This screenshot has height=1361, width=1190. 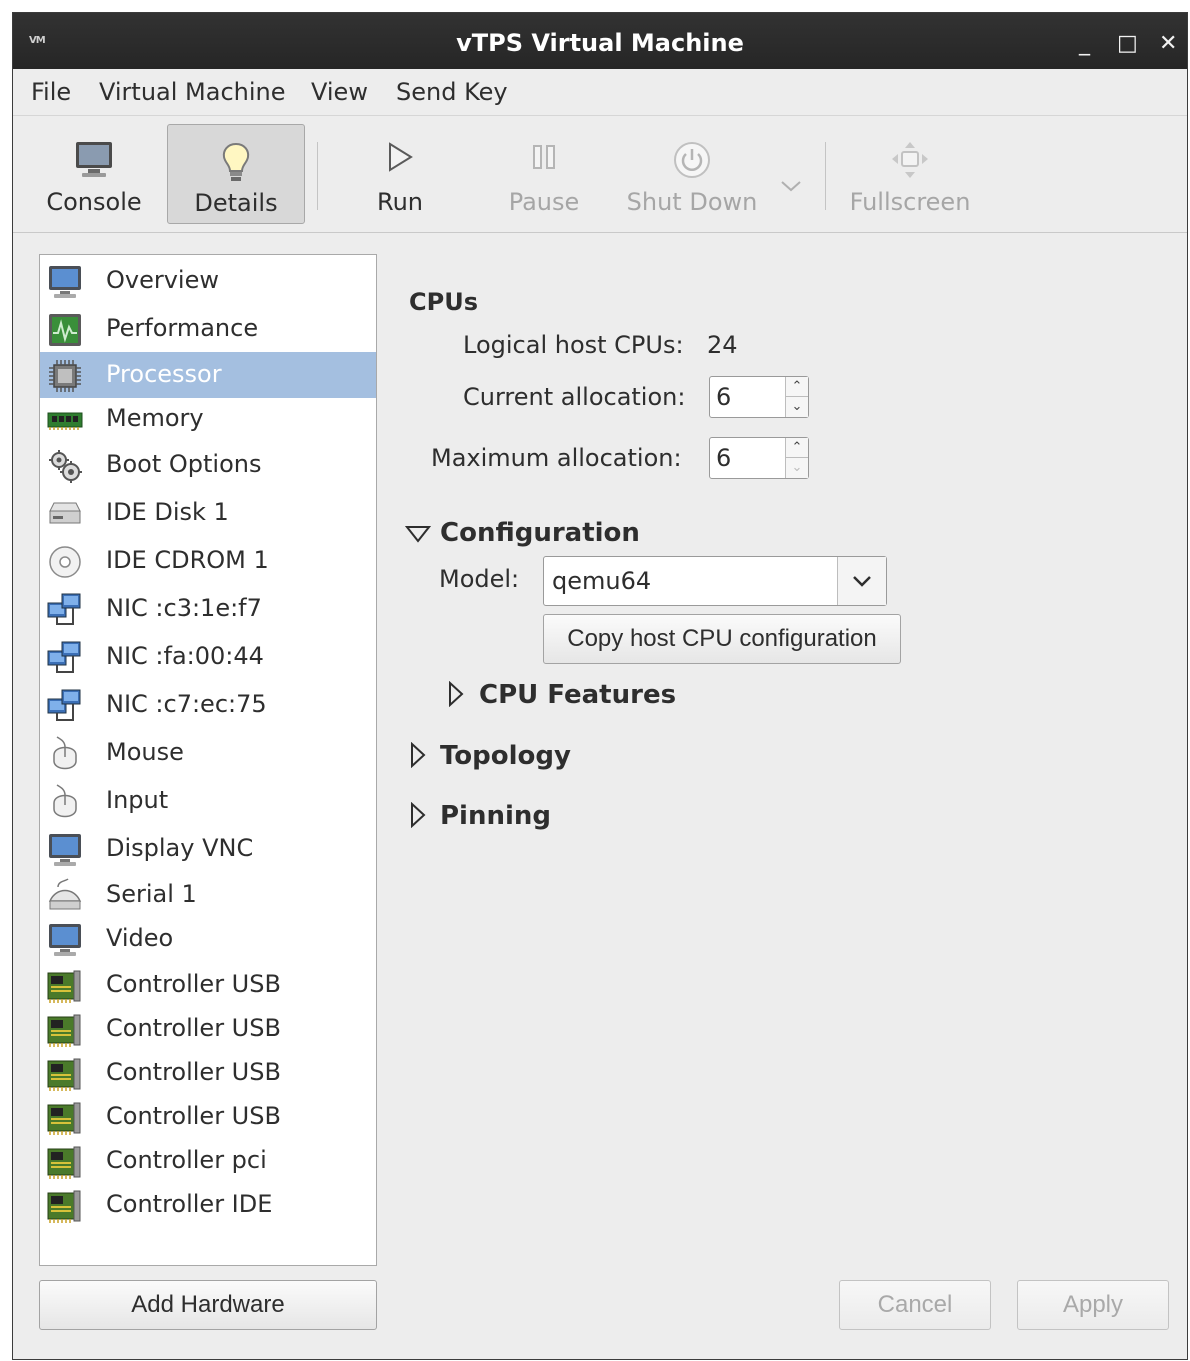 I want to click on details-label: Details, so click(x=236, y=203).